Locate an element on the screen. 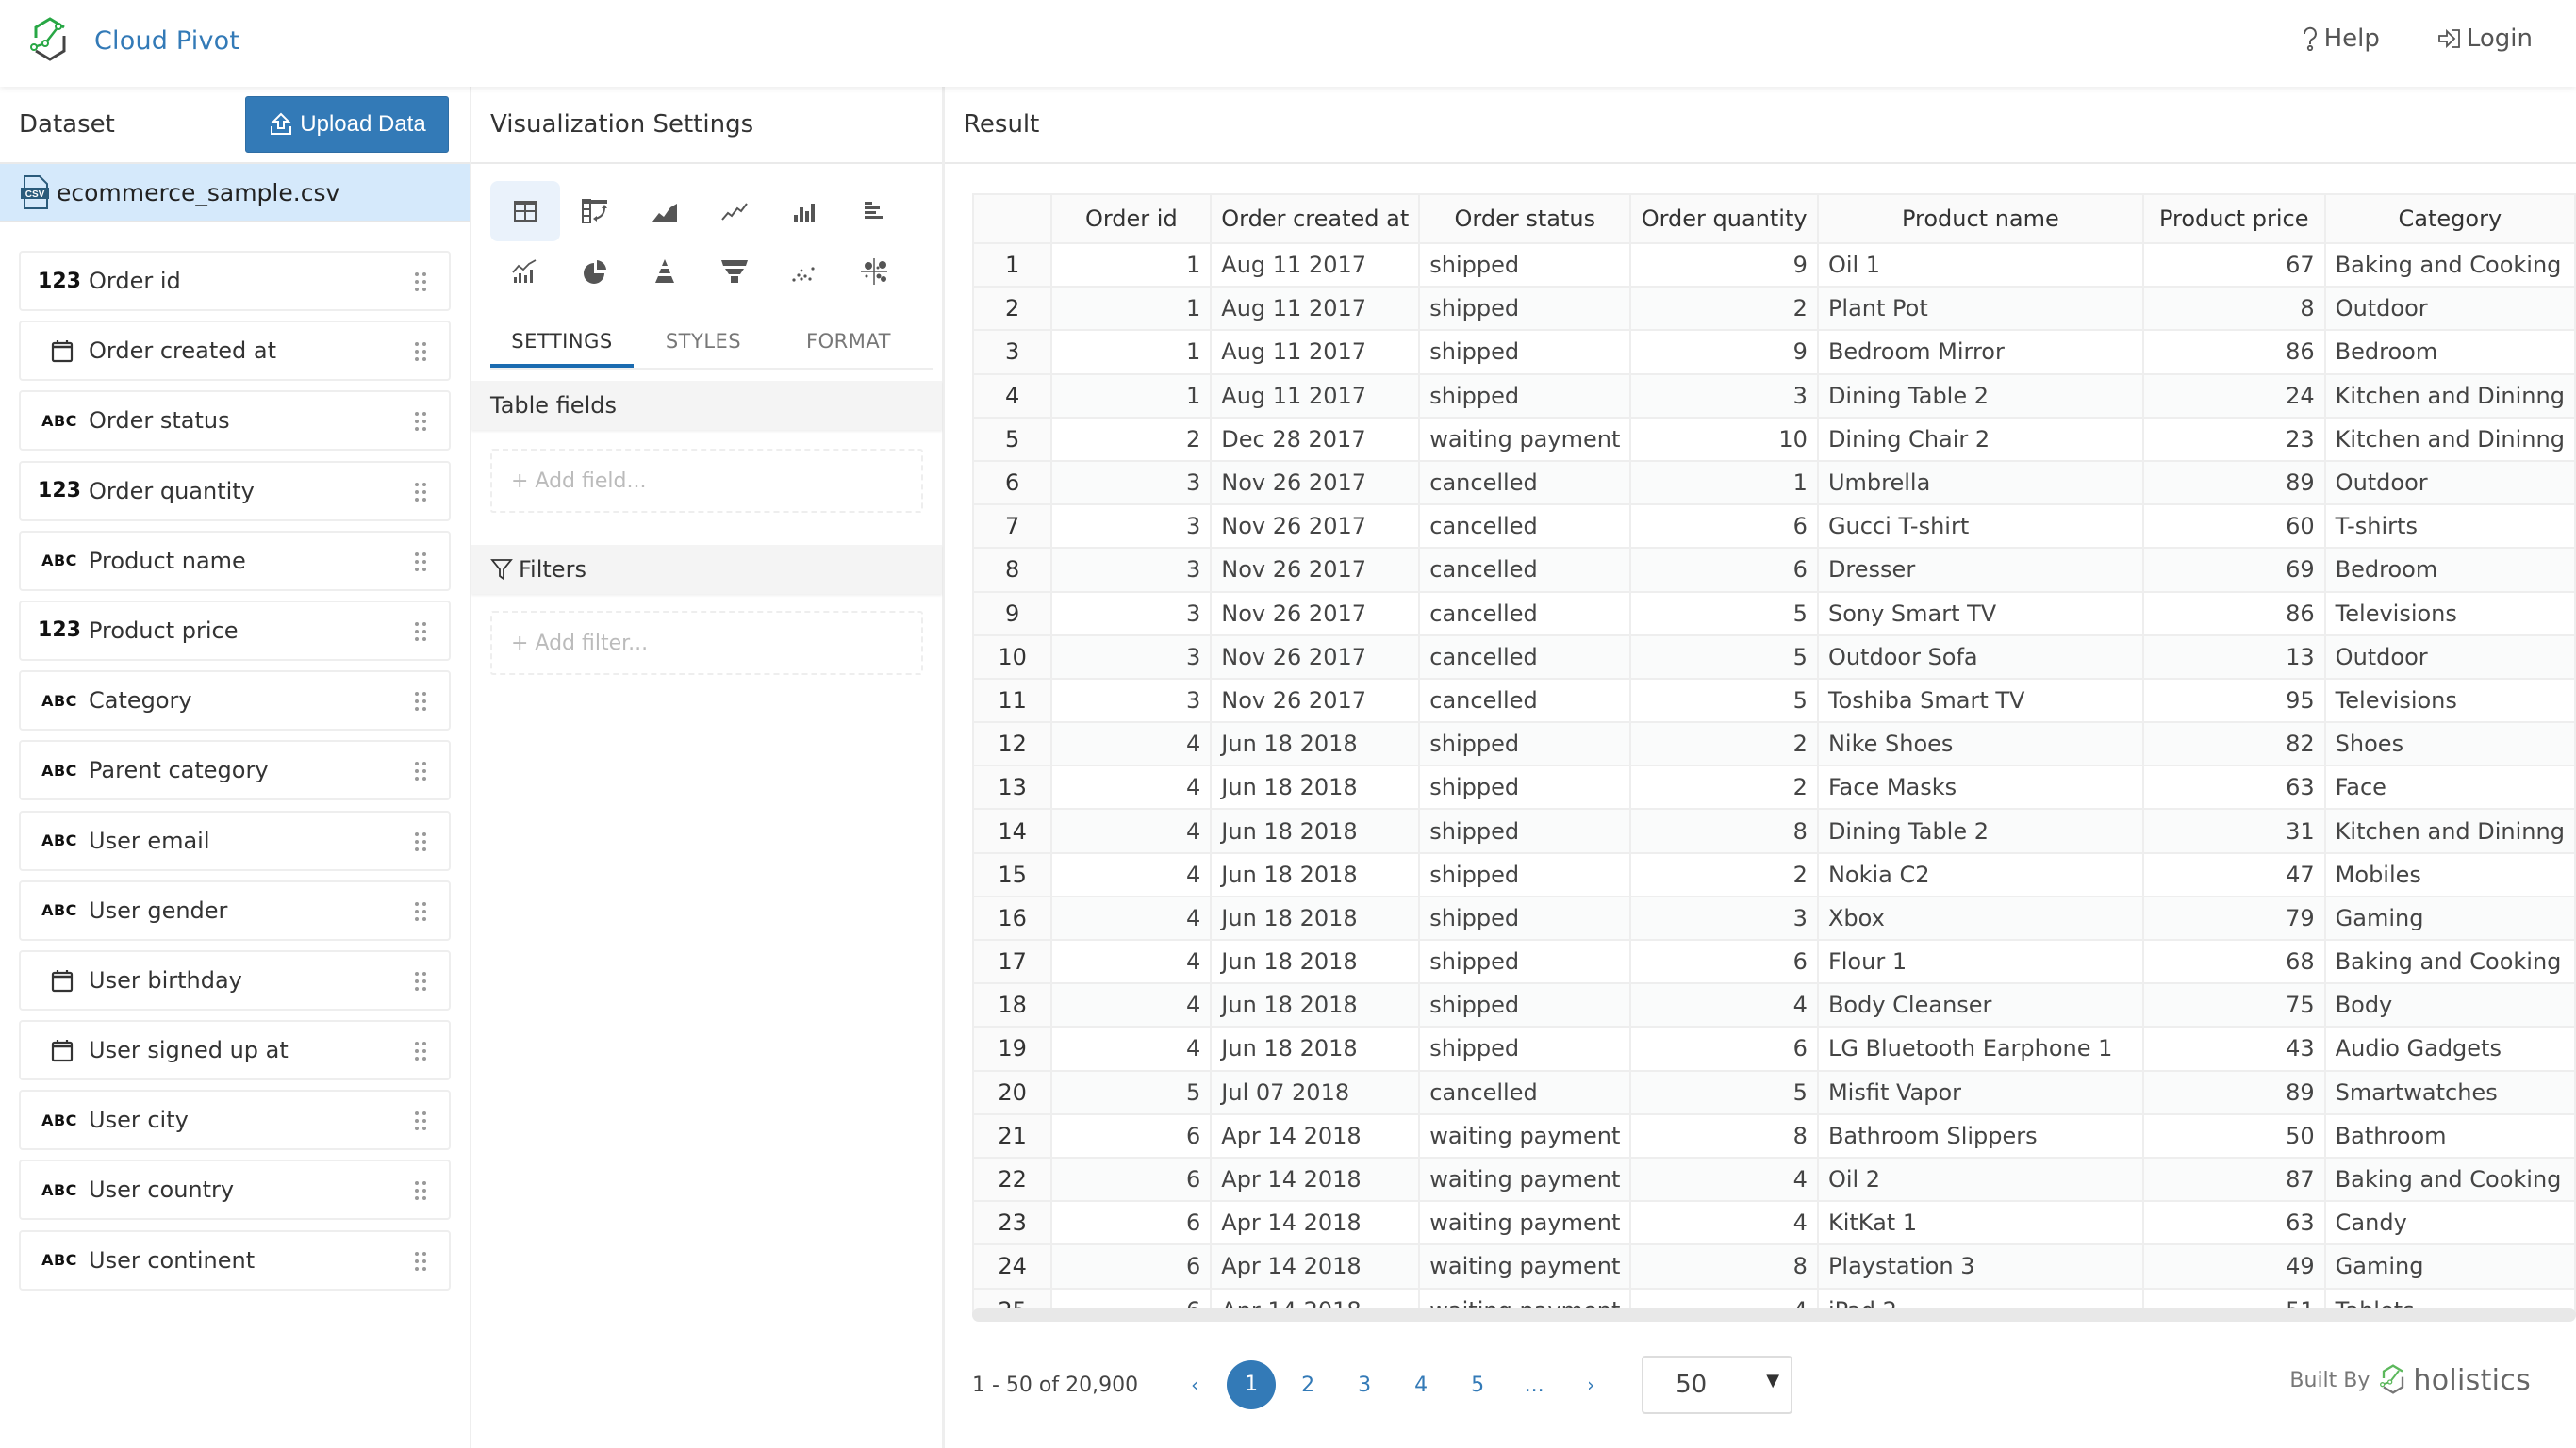  chart-type-scatter-chart is located at coordinates (804, 271).